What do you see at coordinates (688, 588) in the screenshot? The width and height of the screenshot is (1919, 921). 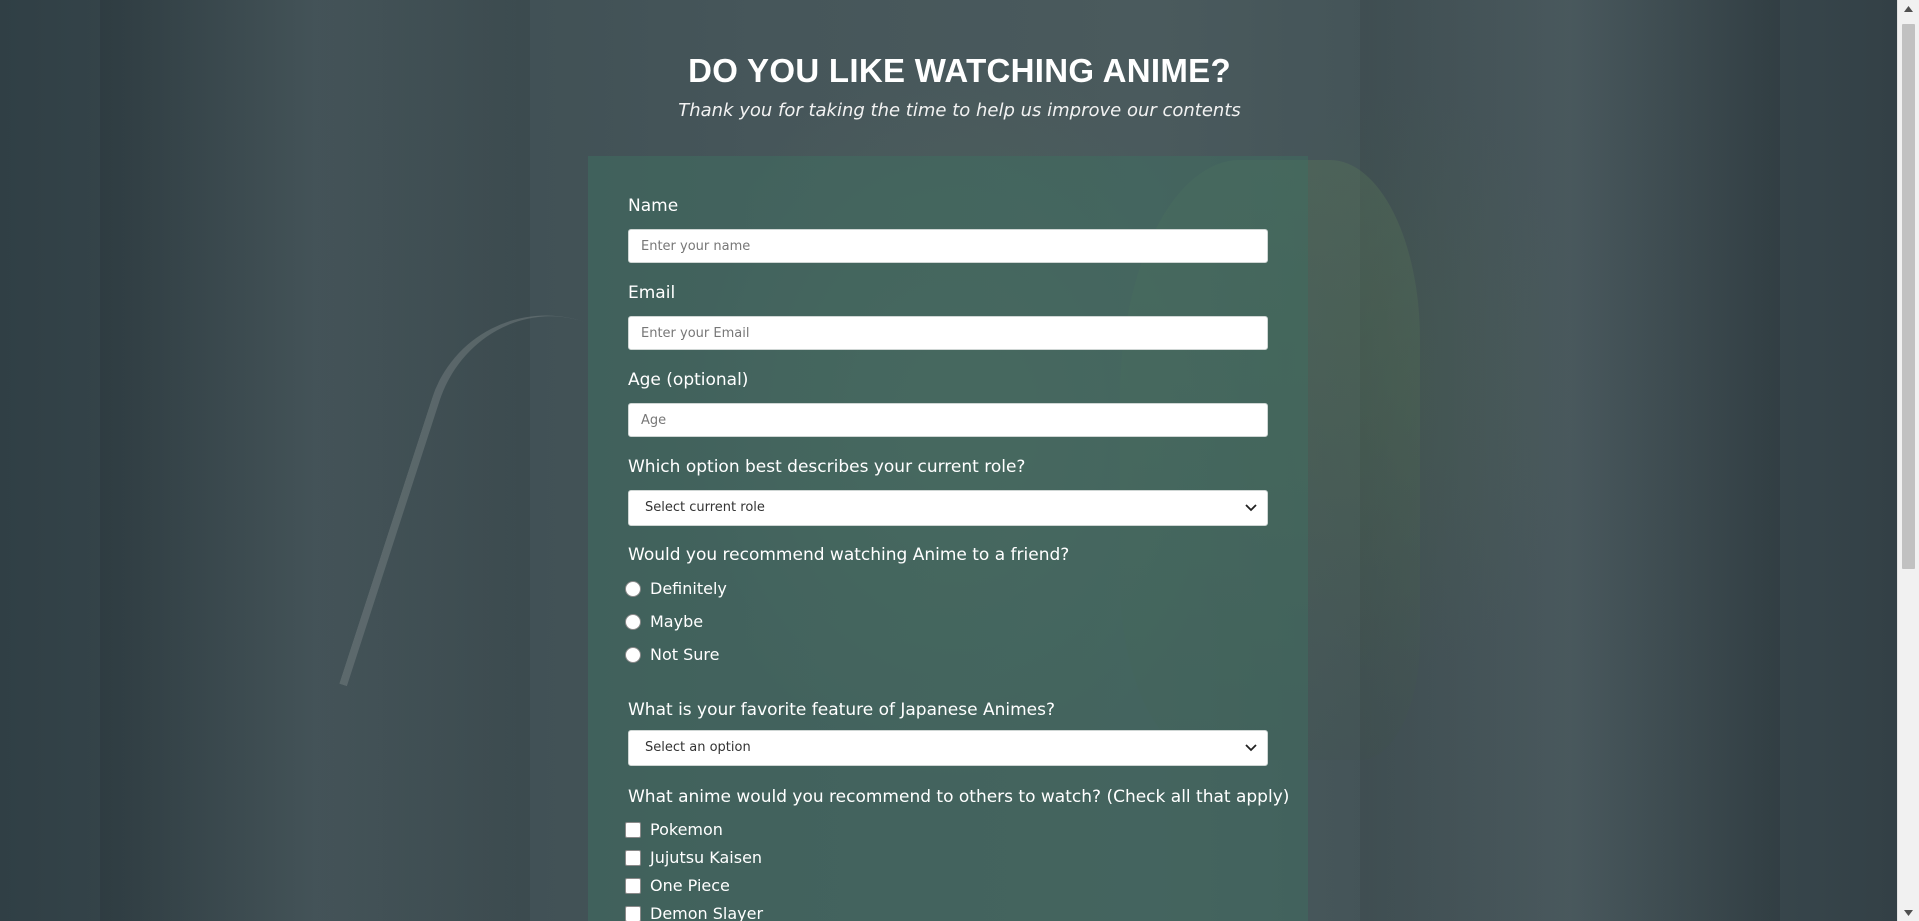 I see `radio-label: Definitely` at bounding box center [688, 588].